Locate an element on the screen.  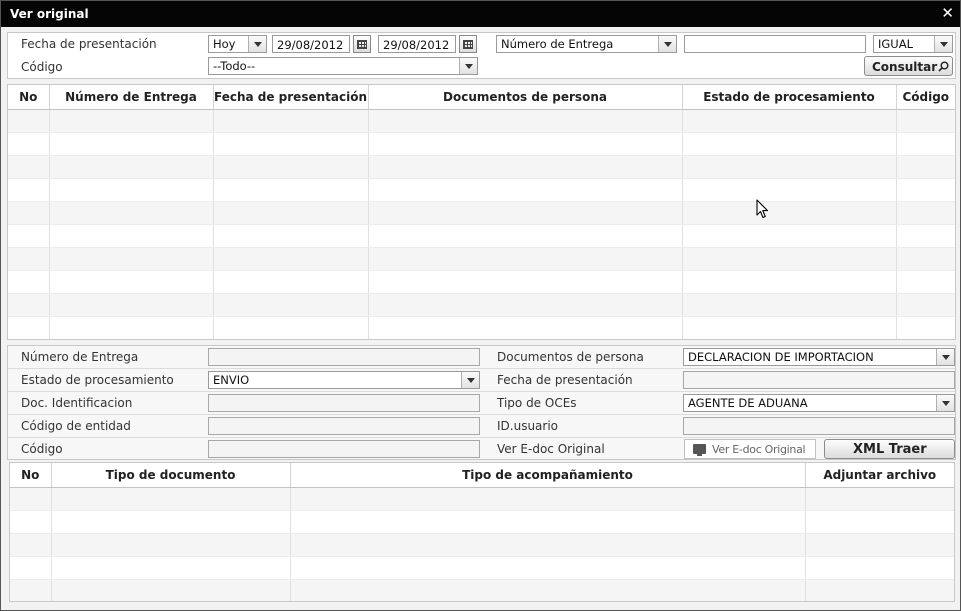
documentos-persona-select: DECLARACION DE IMPORTACION is located at coordinates (819, 357).